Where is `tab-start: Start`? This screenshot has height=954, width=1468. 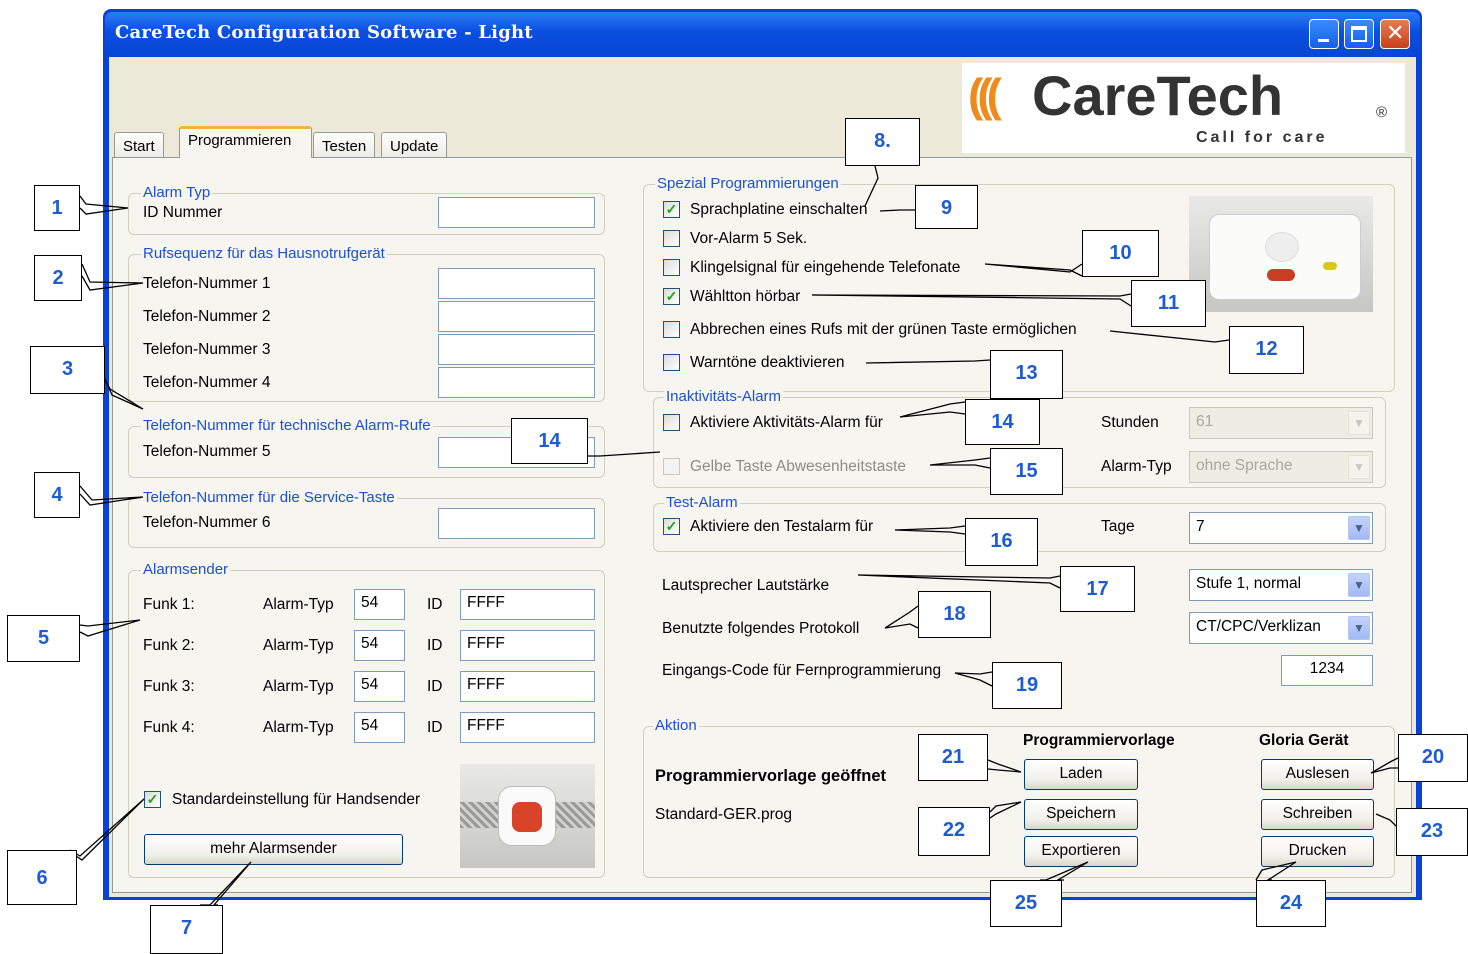 tab-start: Start is located at coordinates (139, 145).